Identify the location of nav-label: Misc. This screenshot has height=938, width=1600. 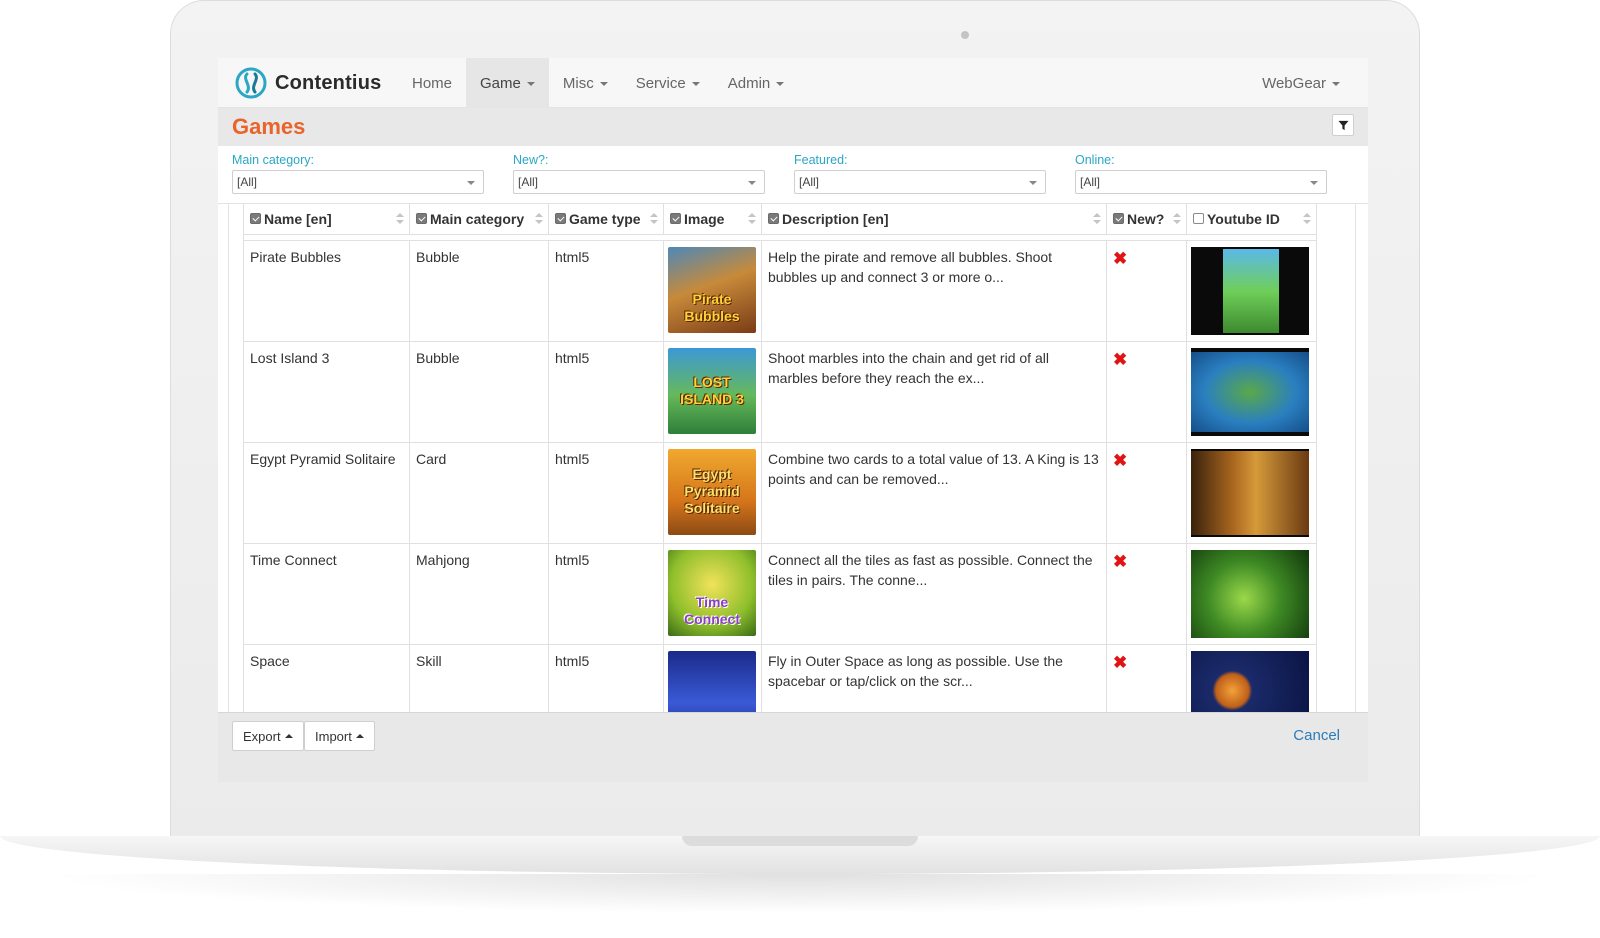
(578, 83).